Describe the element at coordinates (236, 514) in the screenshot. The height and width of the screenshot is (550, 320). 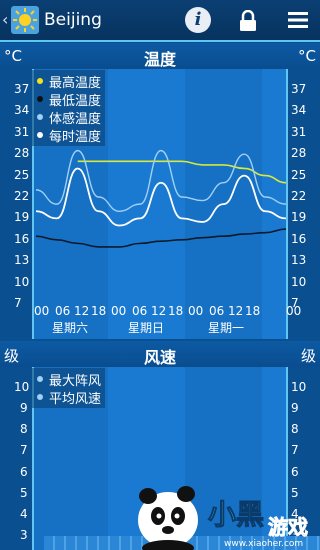
I see `svg-text: 小黑` at that location.